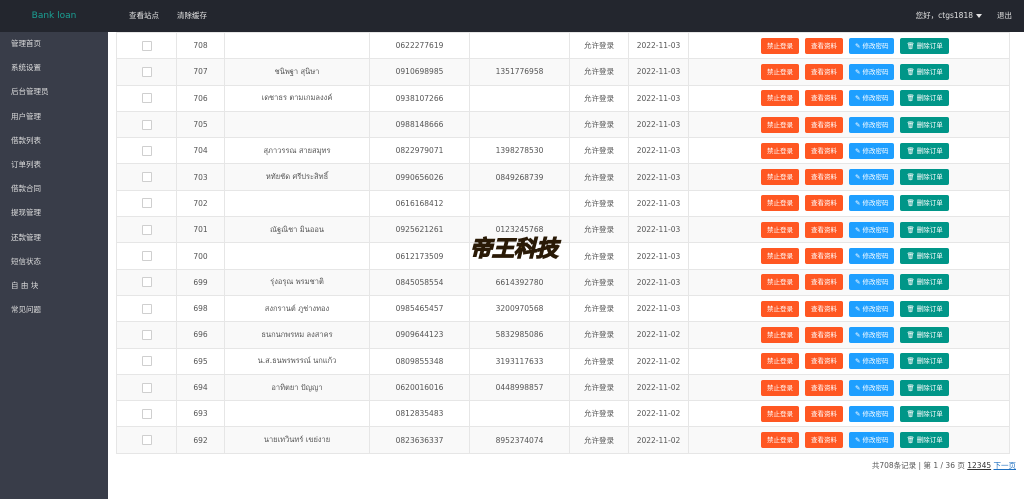  What do you see at coordinates (144, 16) in the screenshot?
I see `view-site-link: 查看站点` at bounding box center [144, 16].